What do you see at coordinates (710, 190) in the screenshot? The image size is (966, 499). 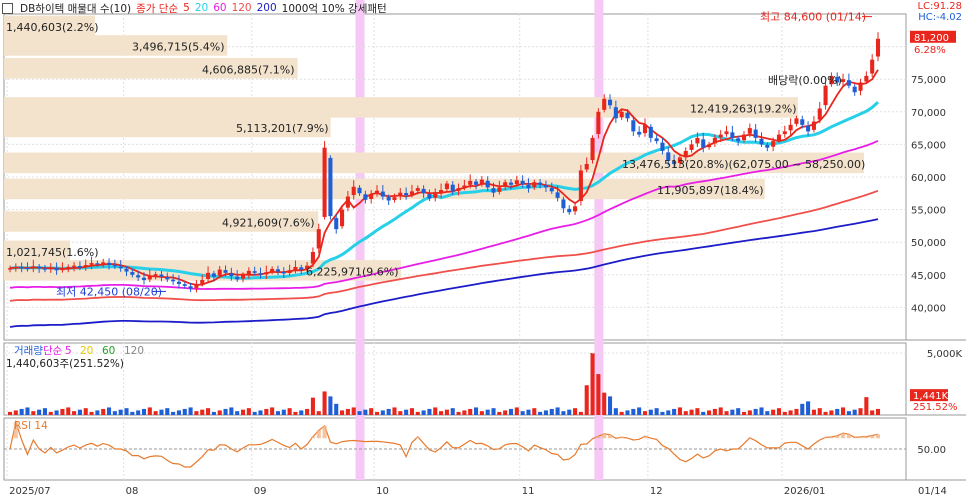 I see `volume-profile-label: 11,905,897(18.4%)` at bounding box center [710, 190].